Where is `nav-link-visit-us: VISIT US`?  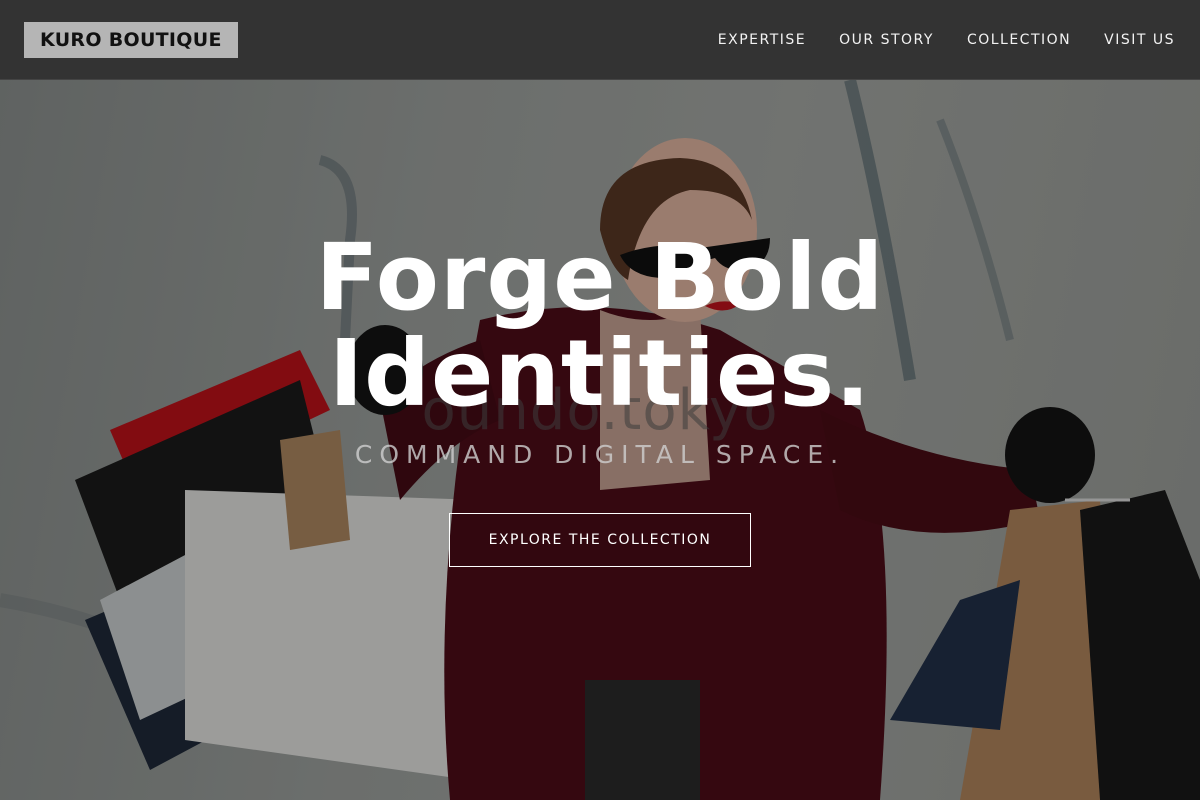
nav-link-visit-us: VISIT US is located at coordinates (1139, 40).